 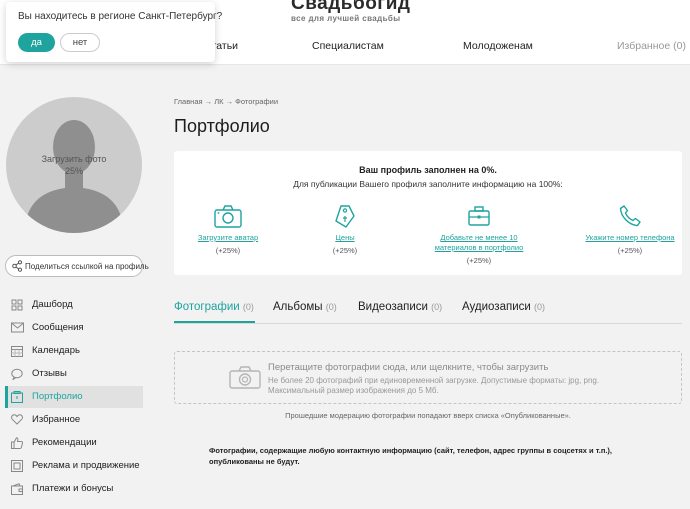 What do you see at coordinates (56, 419) in the screenshot?
I see `sidebar-item-label: Избранное` at bounding box center [56, 419].